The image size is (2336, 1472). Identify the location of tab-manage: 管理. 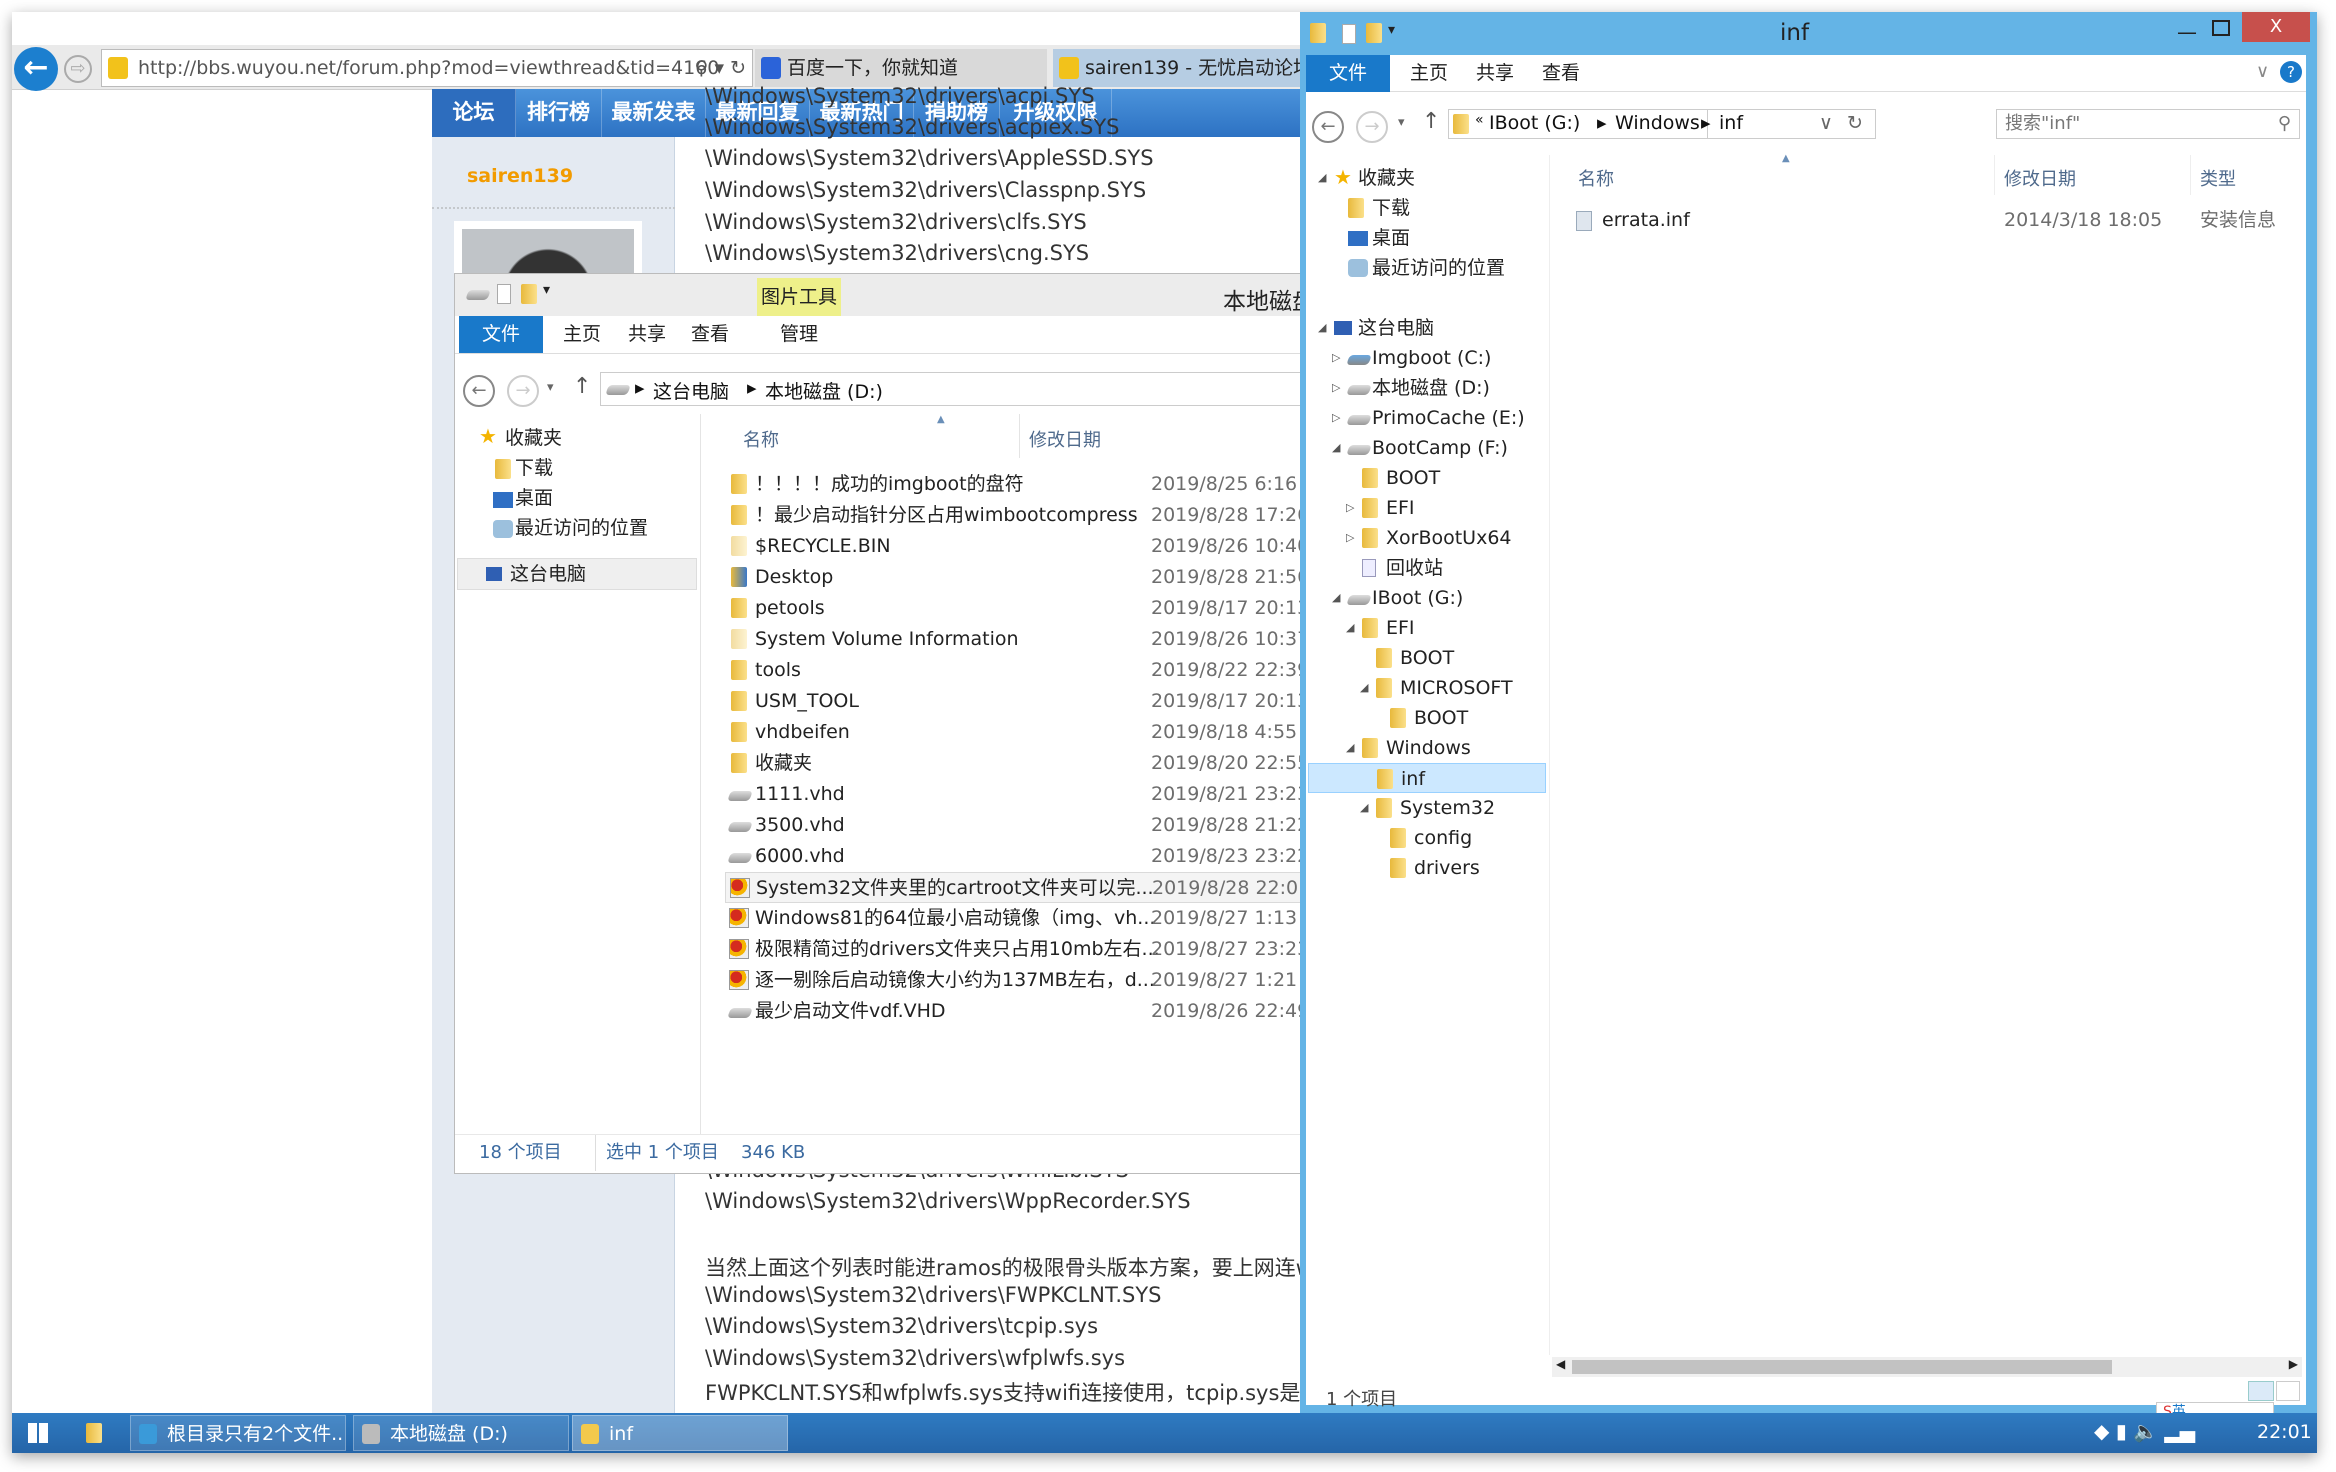
(799, 334).